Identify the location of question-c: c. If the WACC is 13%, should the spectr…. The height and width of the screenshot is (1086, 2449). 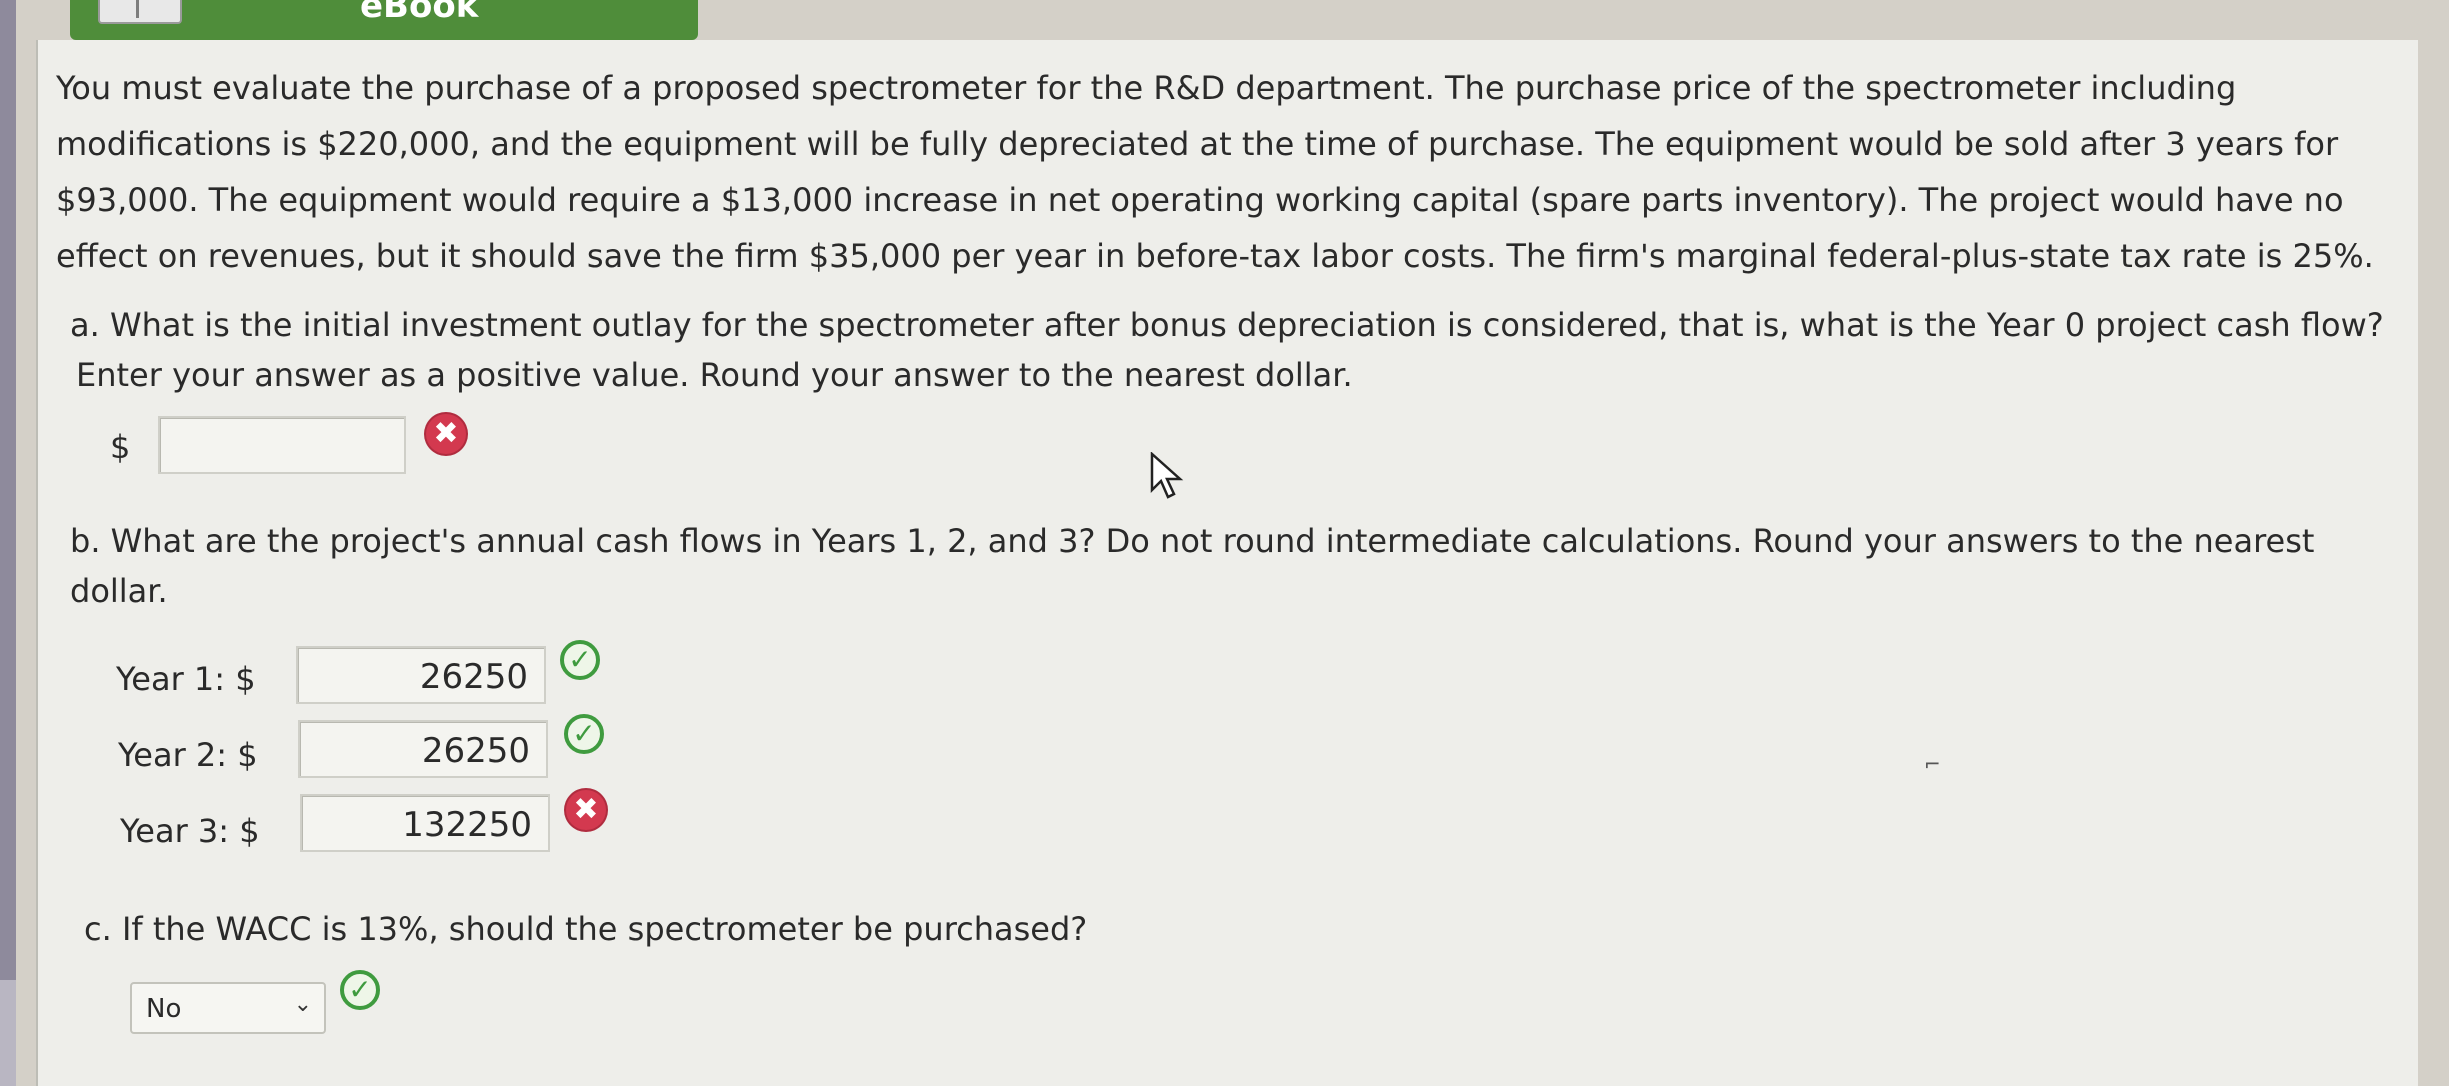
(586, 929).